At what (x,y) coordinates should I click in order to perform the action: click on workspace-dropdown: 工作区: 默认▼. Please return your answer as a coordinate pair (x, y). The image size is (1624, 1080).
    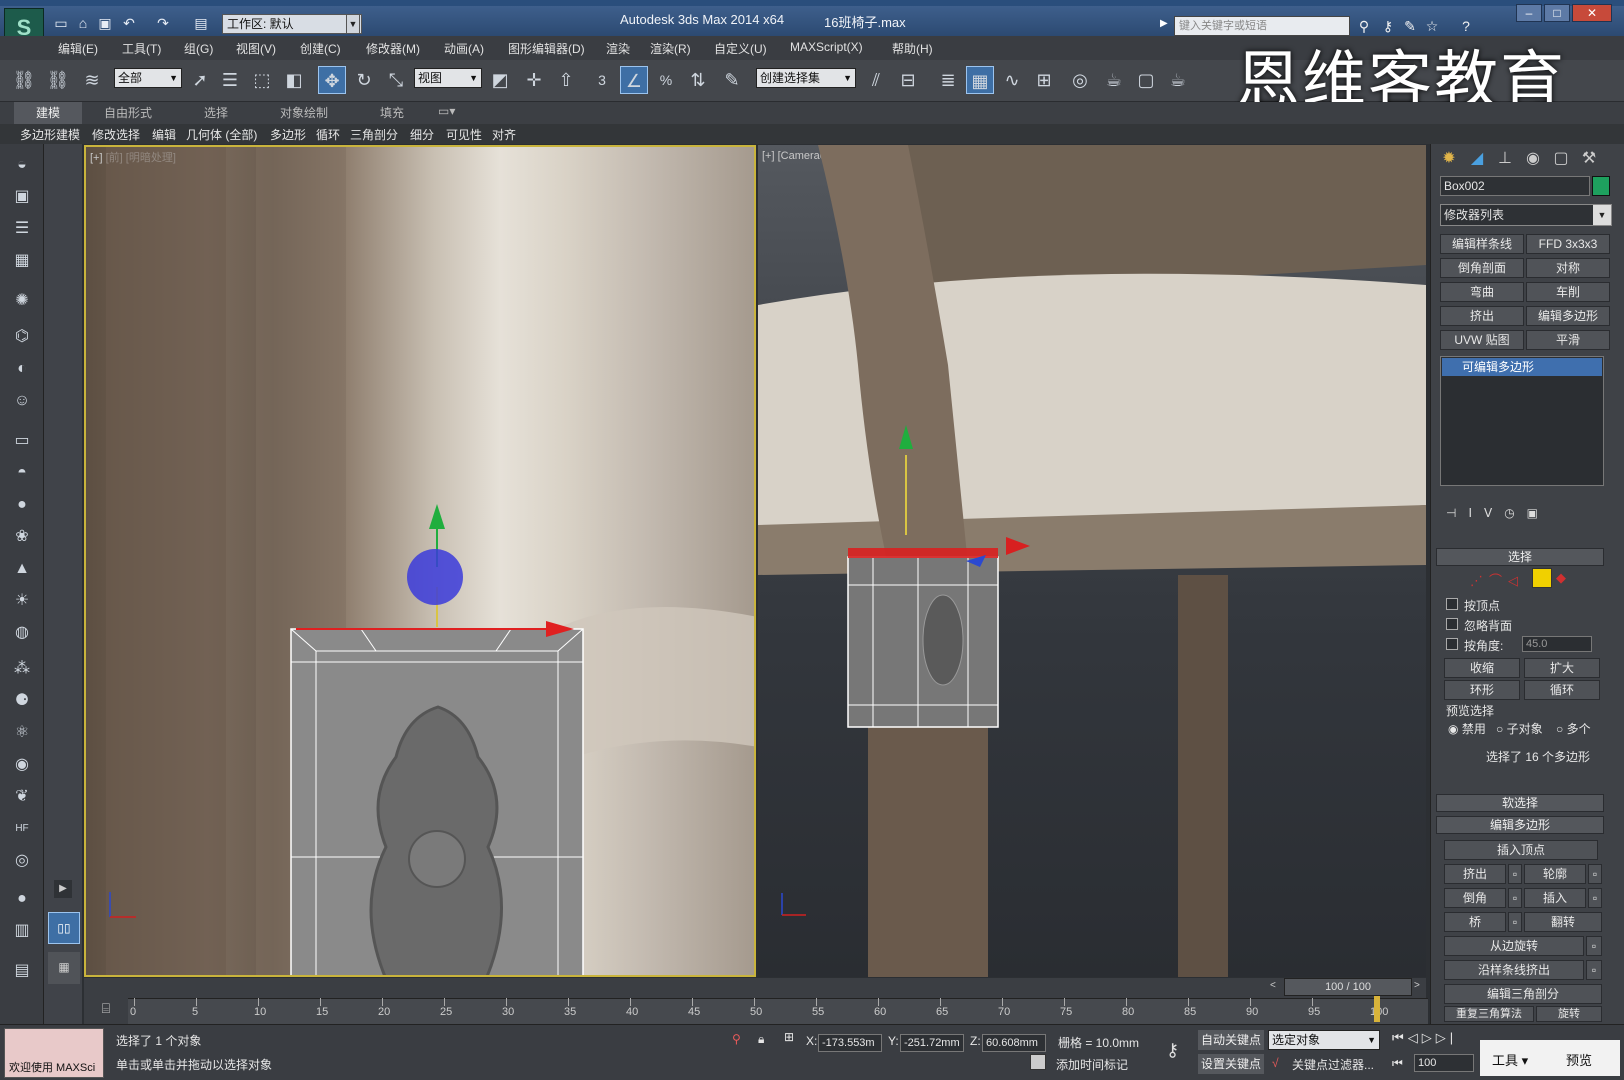
    Looking at the image, I should click on (292, 24).